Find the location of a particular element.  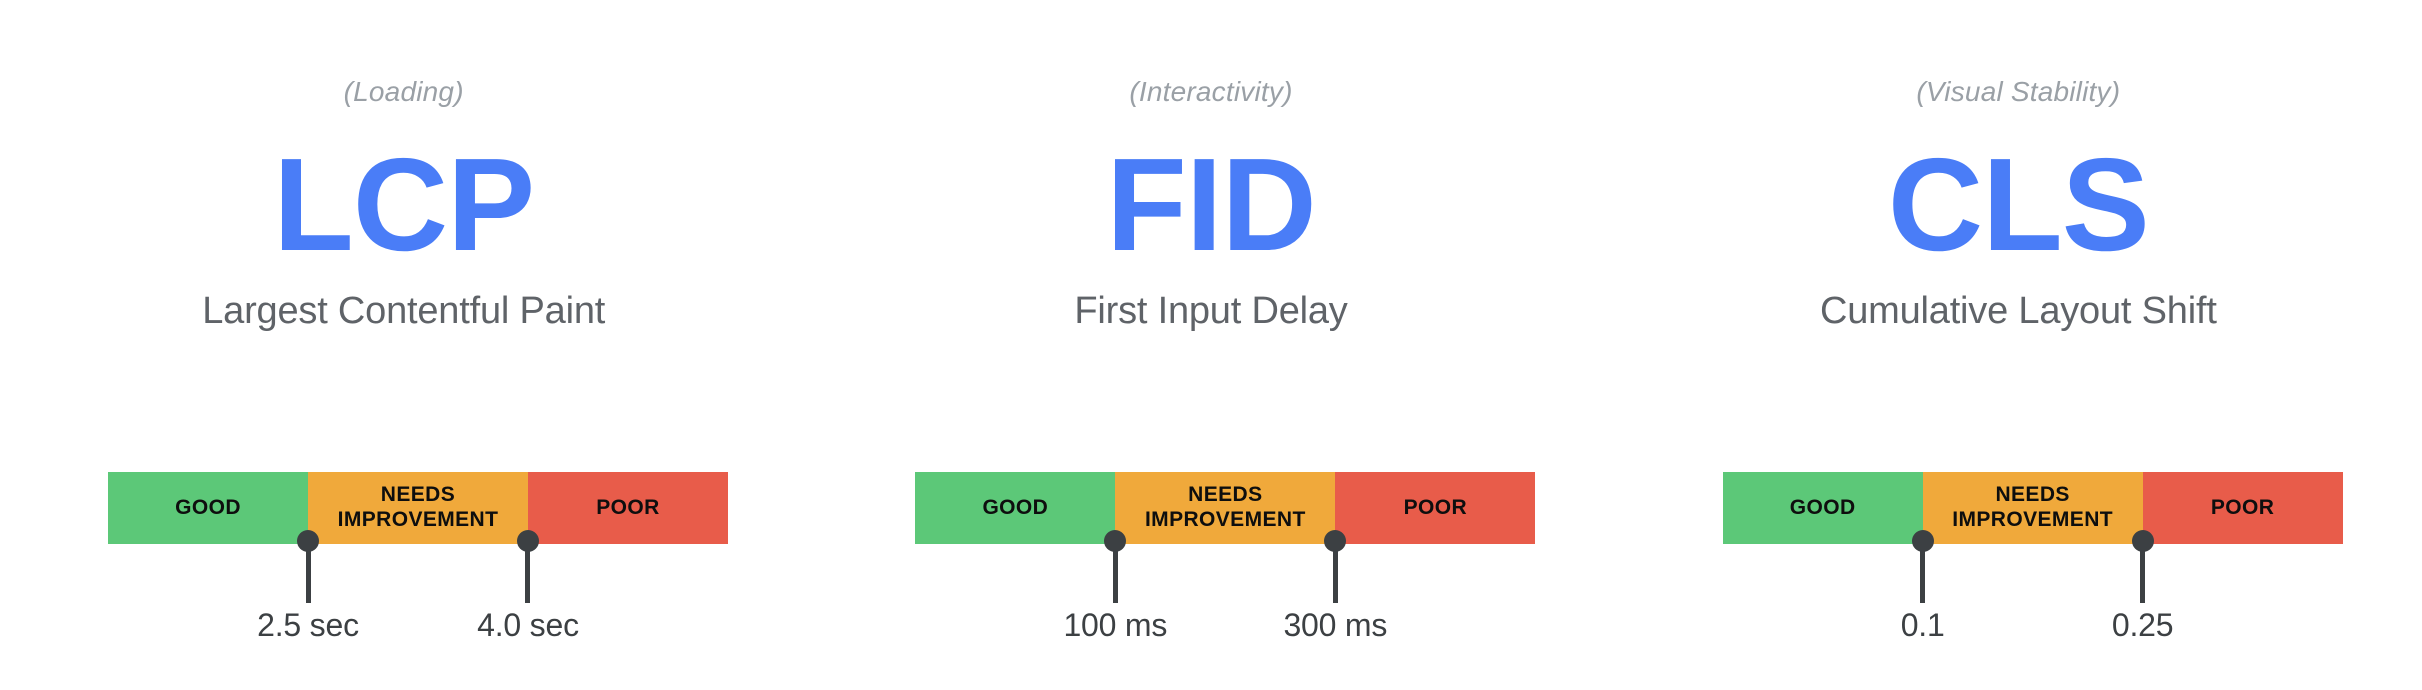

metric-acronym-lcp: LCP is located at coordinates (404, 204).